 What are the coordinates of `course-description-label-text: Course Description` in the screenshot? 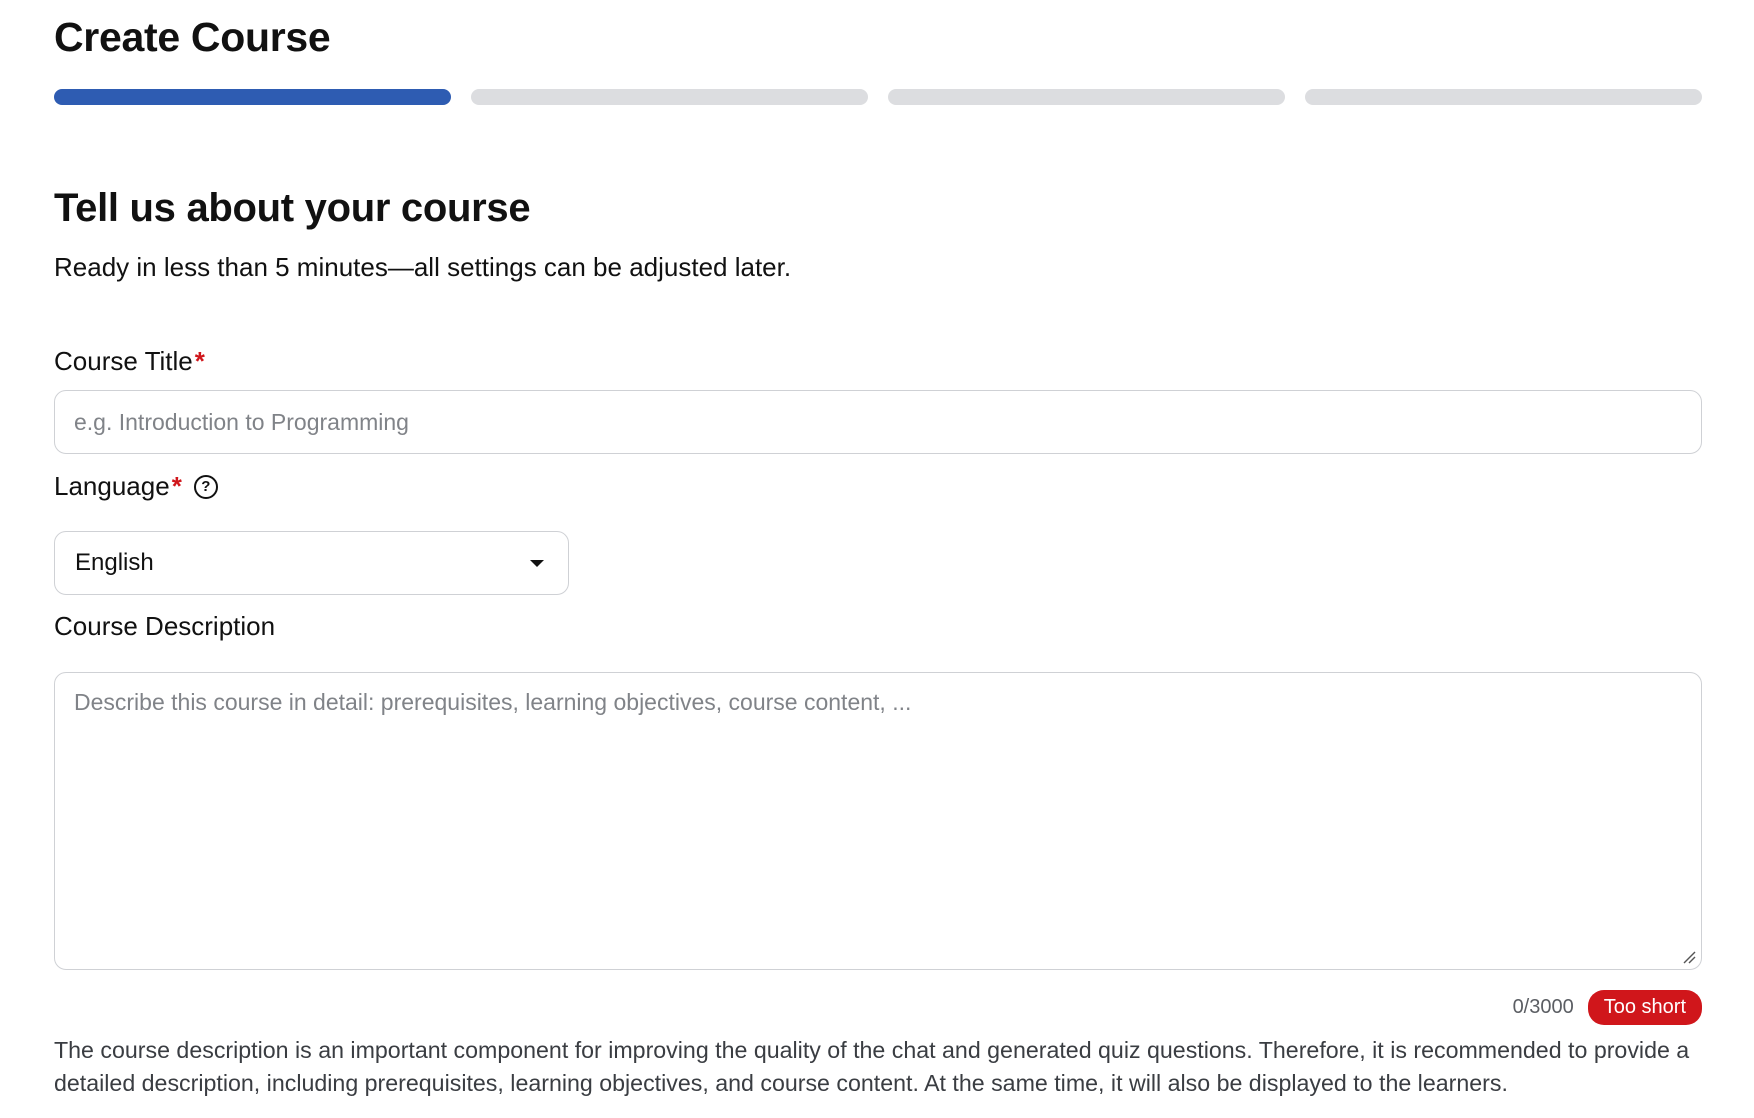 It's located at (165, 626).